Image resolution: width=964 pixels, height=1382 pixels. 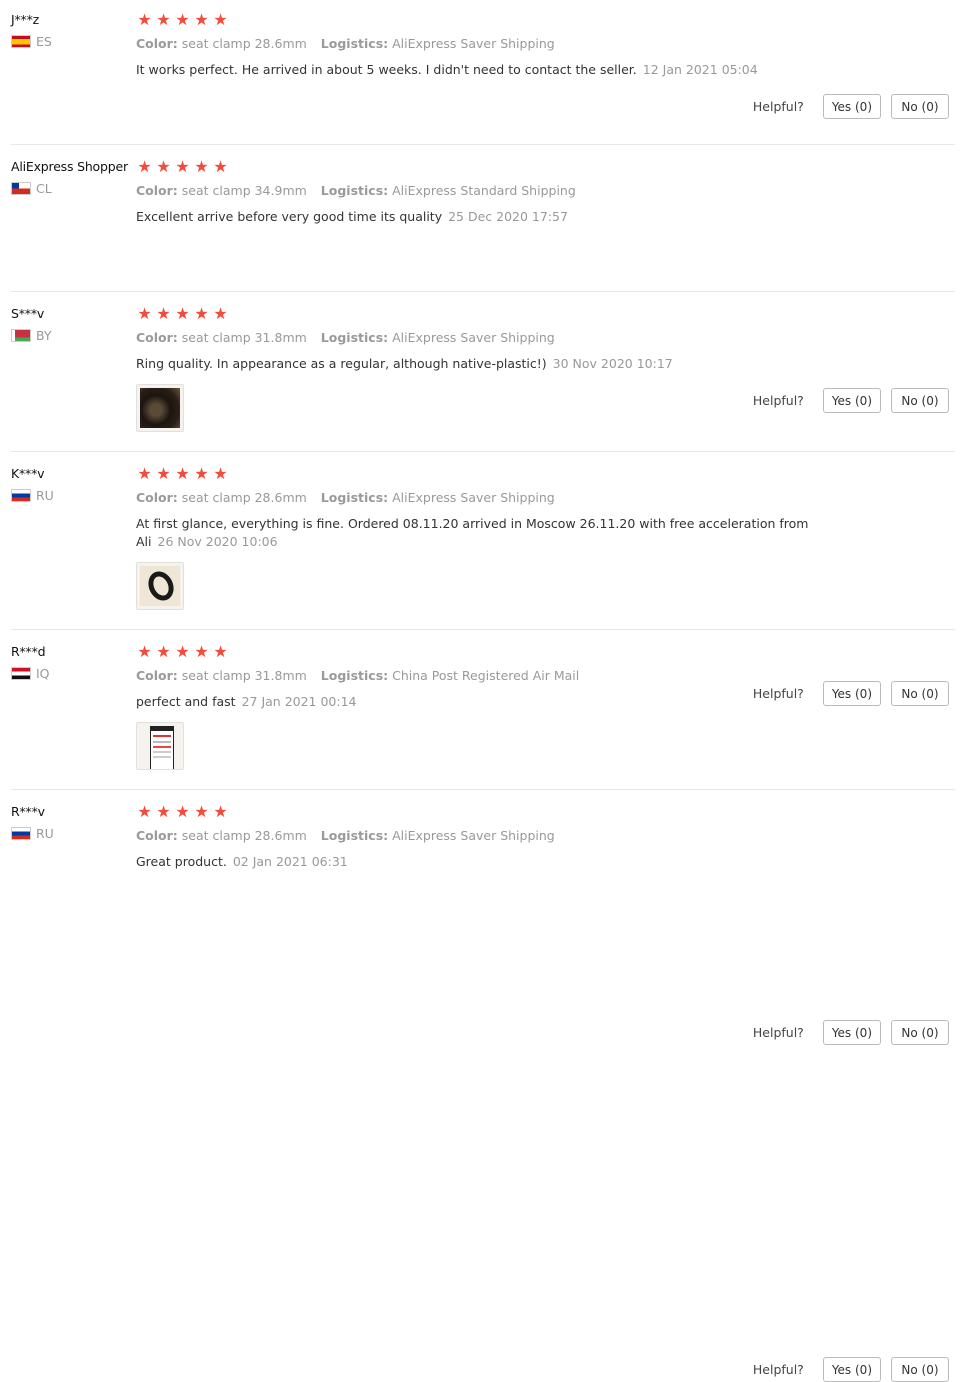 I want to click on reviewer-name: J***z, so click(x=25, y=19).